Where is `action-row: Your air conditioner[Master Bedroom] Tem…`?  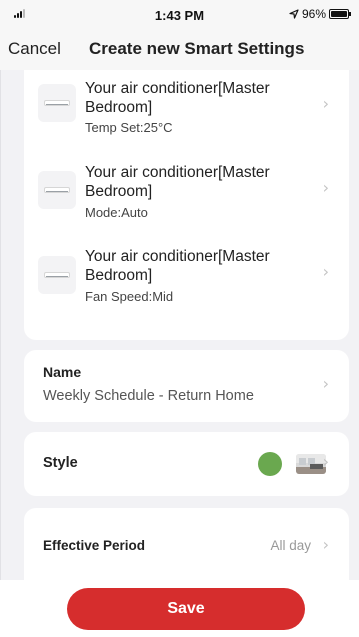 action-row: Your air conditioner[Master Bedroom] Tem… is located at coordinates (186, 113).